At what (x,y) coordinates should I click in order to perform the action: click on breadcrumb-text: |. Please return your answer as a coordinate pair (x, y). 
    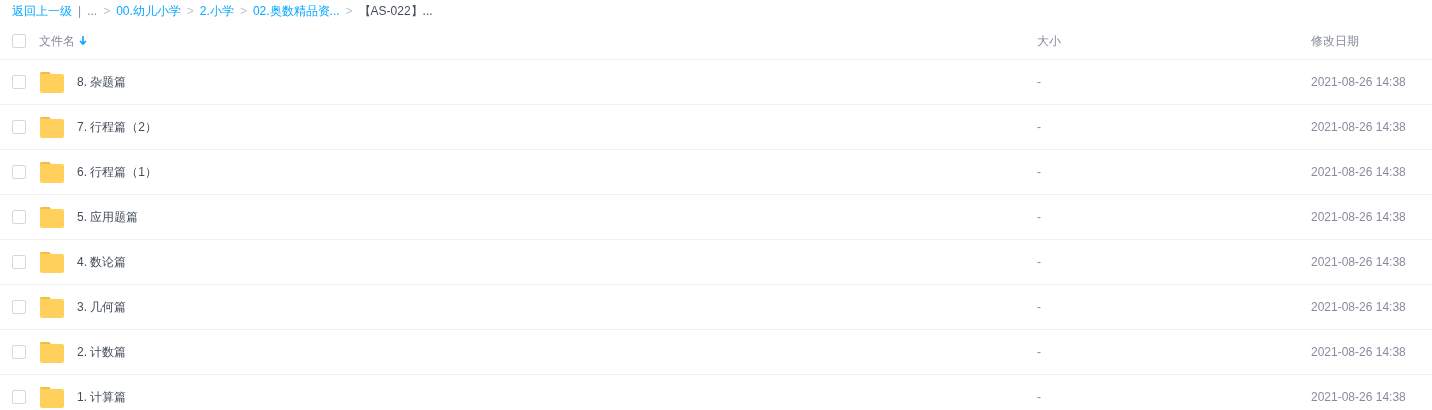
    Looking at the image, I should click on (80, 11).